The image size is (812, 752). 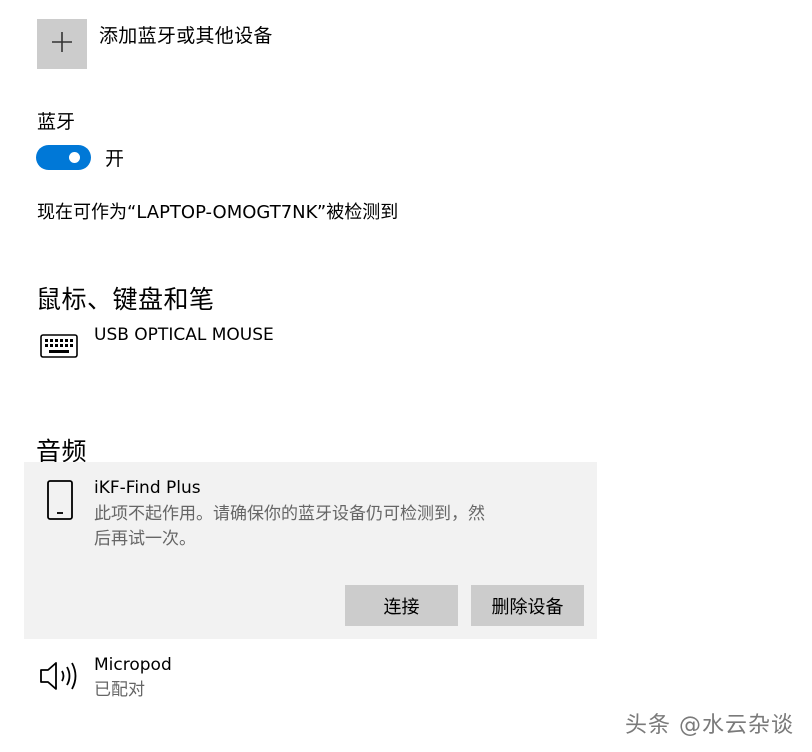 I want to click on connect-button: 连接, so click(x=401, y=605).